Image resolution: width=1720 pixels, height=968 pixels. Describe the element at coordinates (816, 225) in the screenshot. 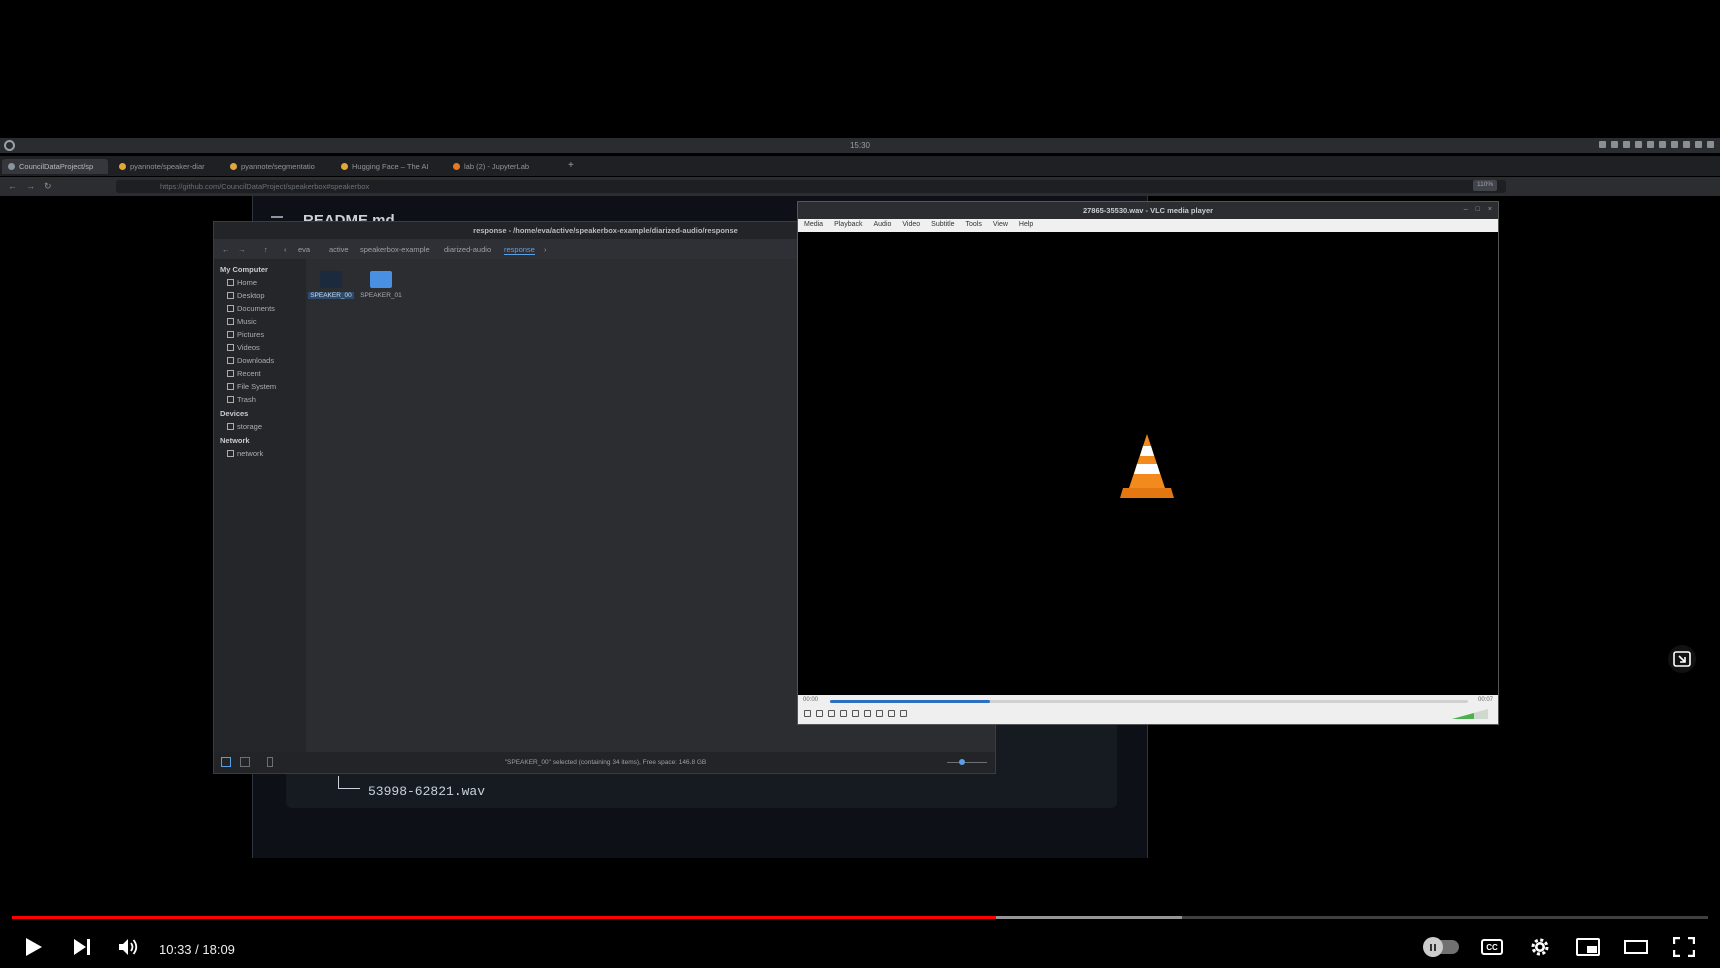

I see `menu-media: Media` at that location.